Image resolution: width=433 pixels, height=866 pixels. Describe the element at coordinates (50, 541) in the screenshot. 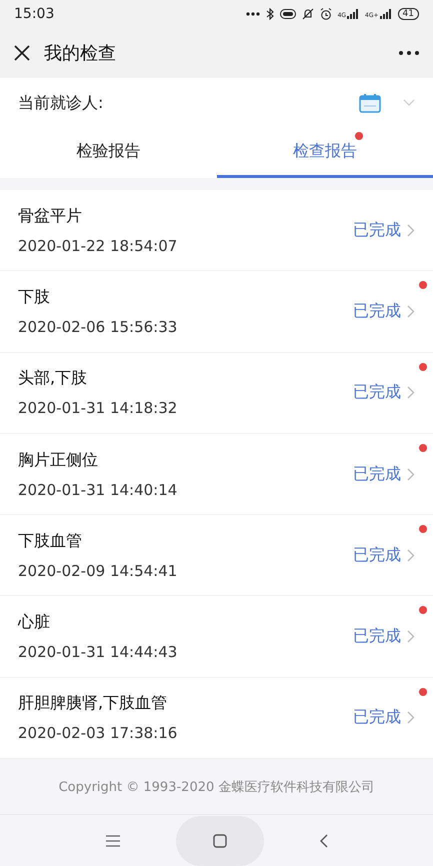

I see `report-name: 下肢血管` at that location.